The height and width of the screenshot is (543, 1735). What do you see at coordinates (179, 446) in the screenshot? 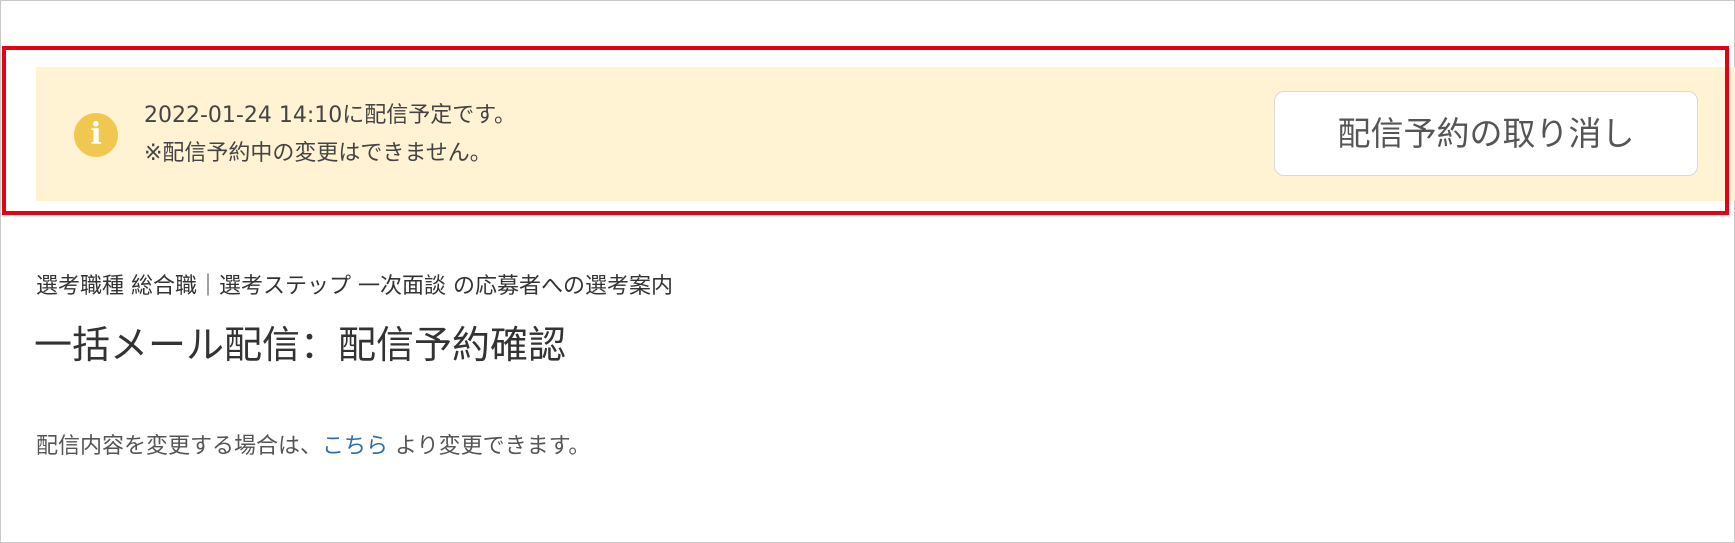
I see `edit-instructions-prefix: 配信内容を変更する場合は、` at bounding box center [179, 446].